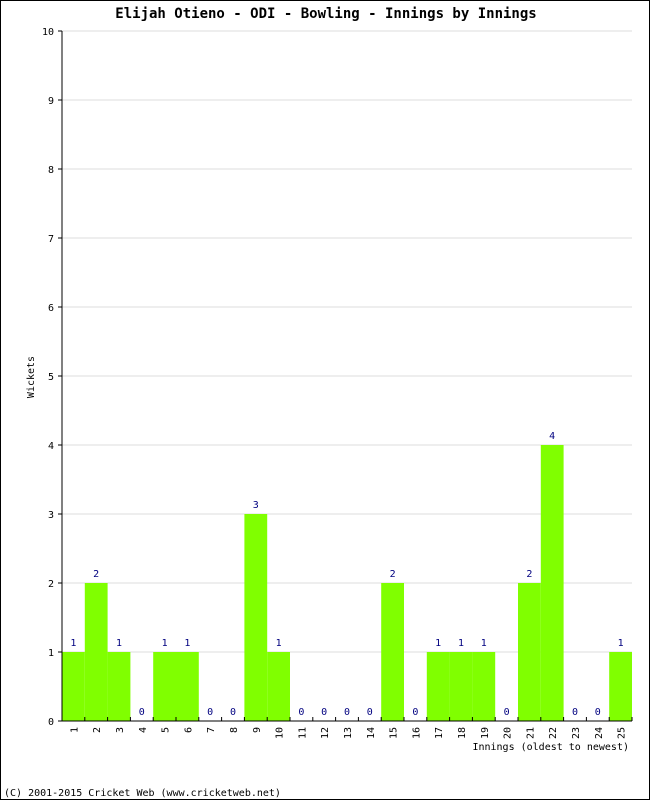 The image size is (650, 800). What do you see at coordinates (51, 377) in the screenshot?
I see `y-tick-label: 5` at bounding box center [51, 377].